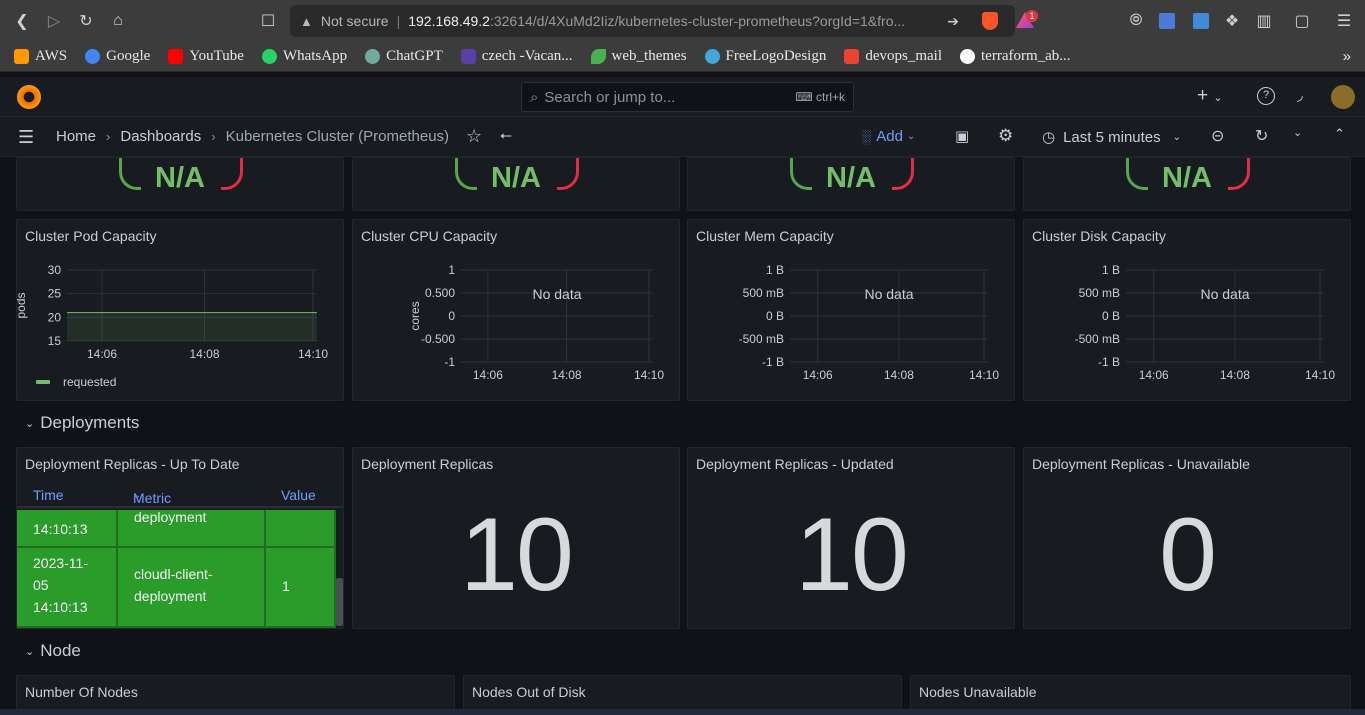 This screenshot has width=1365, height=715. What do you see at coordinates (192, 326) in the screenshot?
I see `series-area-requested` at bounding box center [192, 326].